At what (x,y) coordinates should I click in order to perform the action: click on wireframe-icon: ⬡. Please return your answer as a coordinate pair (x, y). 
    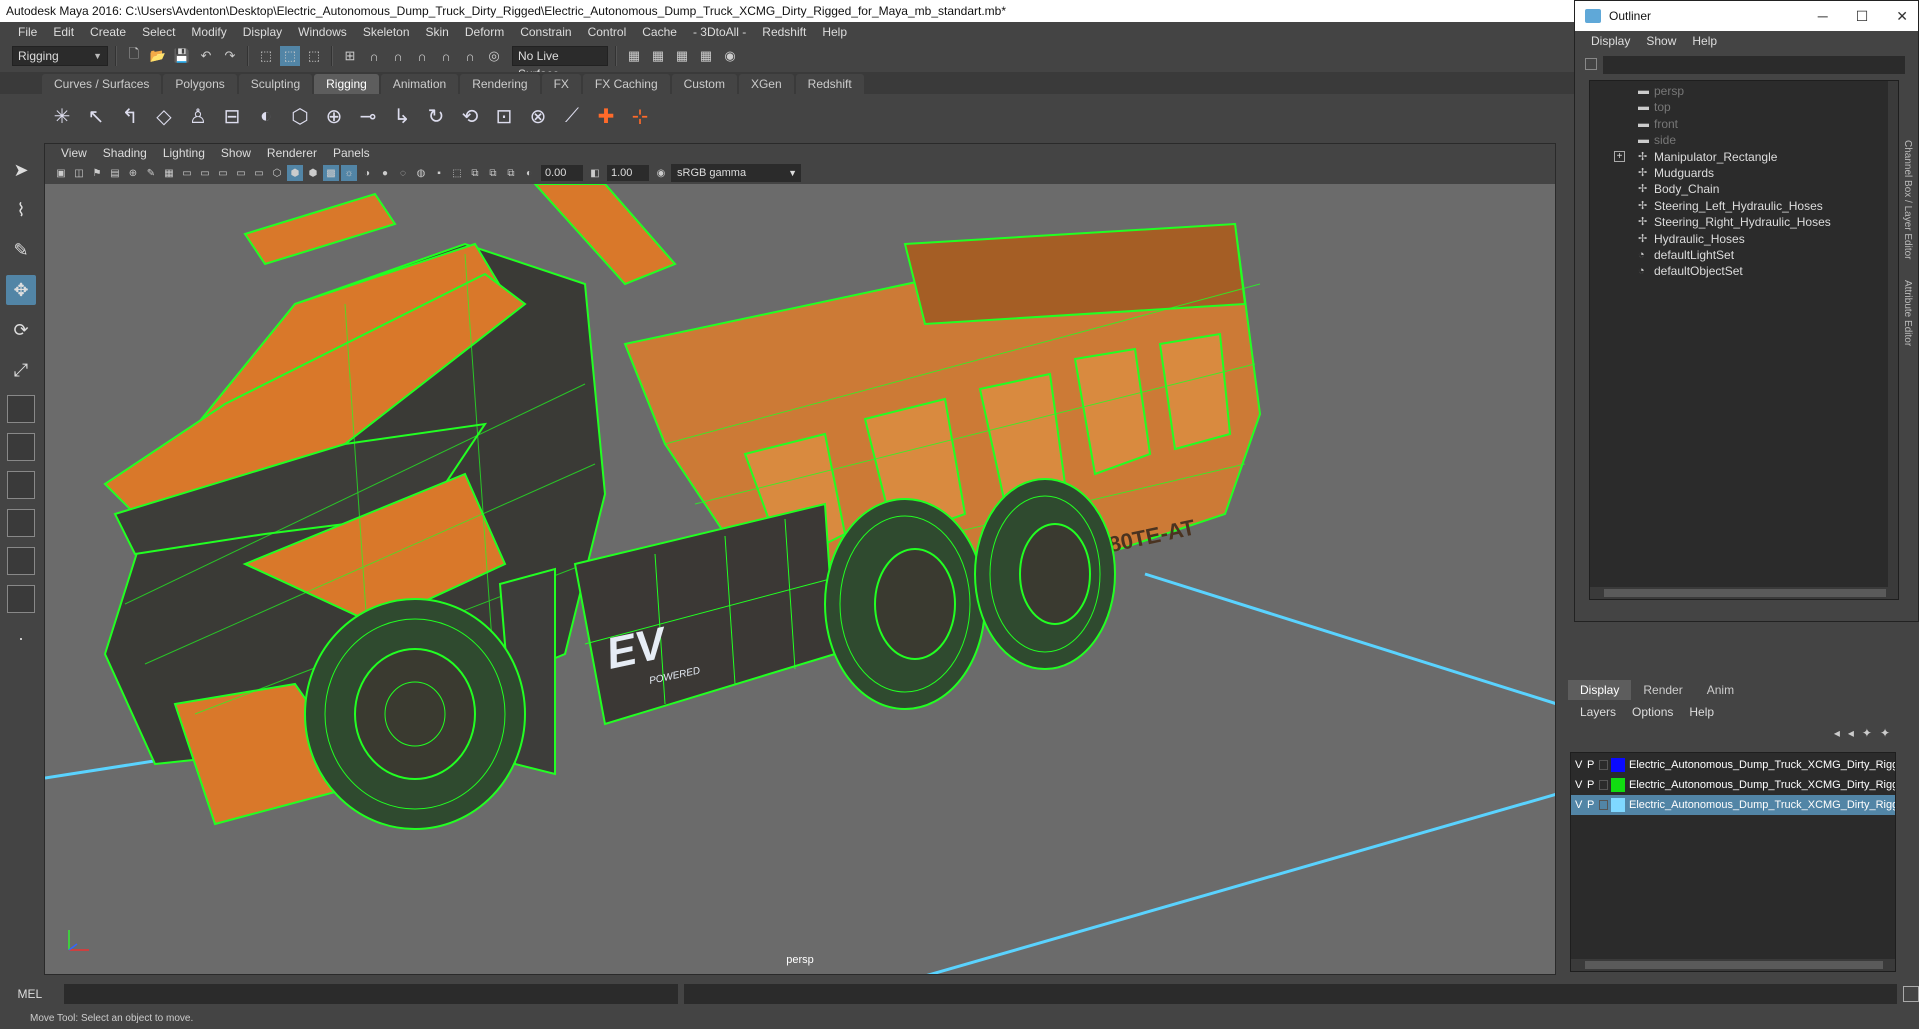
    Looking at the image, I should click on (277, 173).